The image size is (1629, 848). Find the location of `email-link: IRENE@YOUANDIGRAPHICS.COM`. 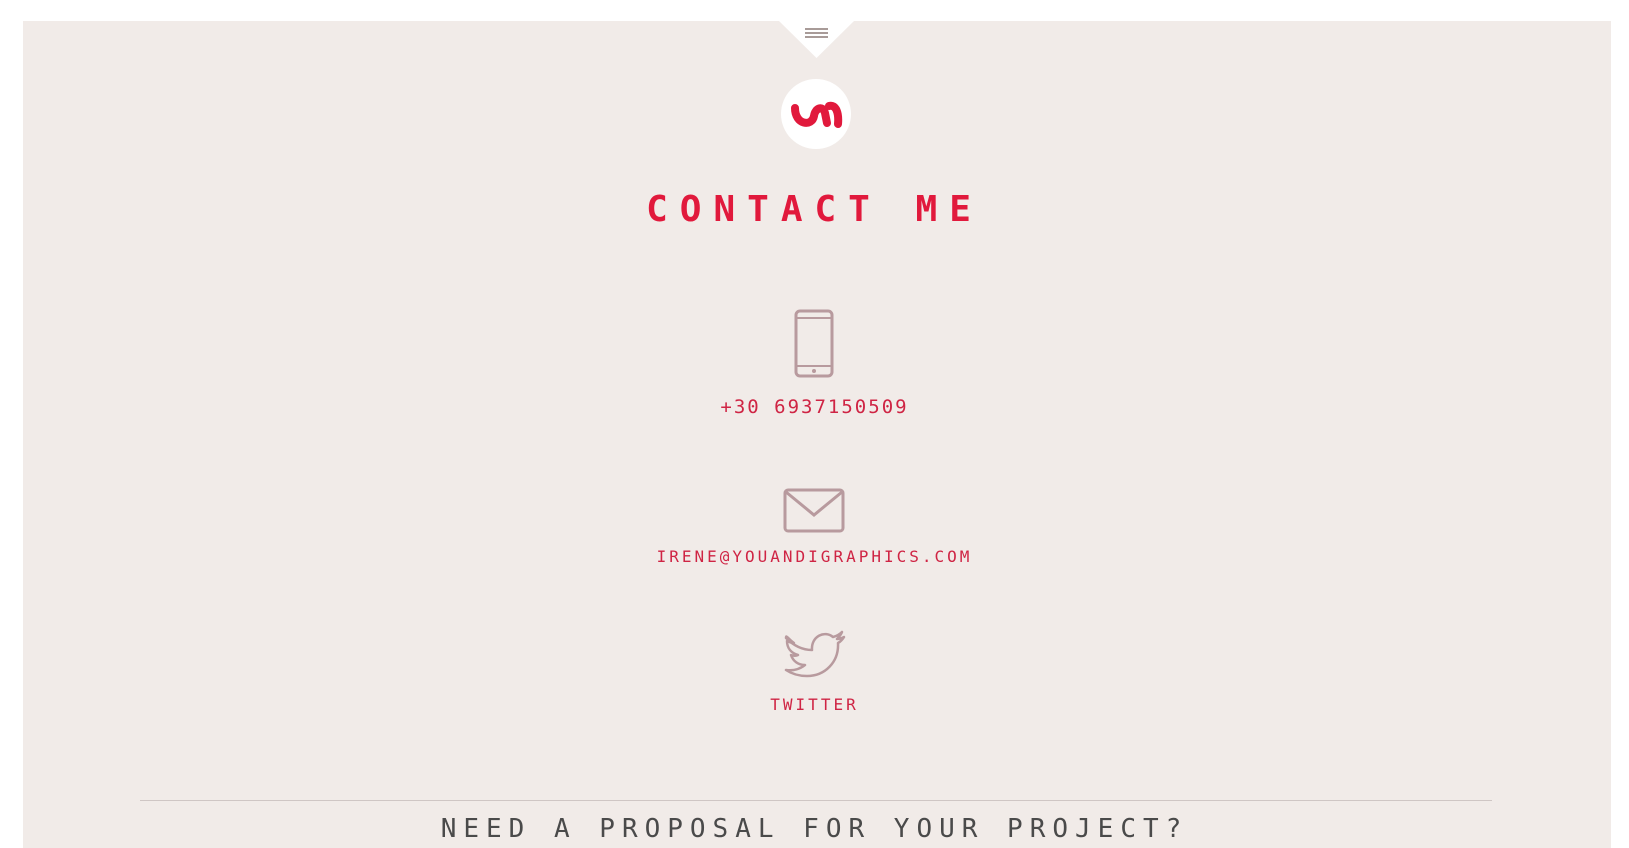

email-link: IRENE@YOUANDIGRAPHICS.COM is located at coordinates (814, 556).